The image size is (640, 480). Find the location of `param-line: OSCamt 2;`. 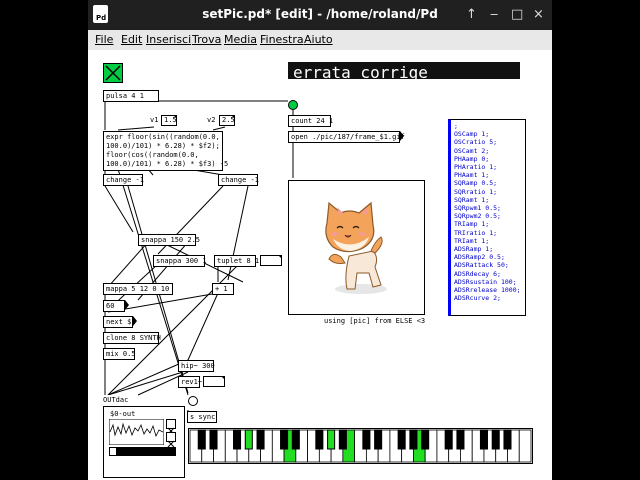

param-line: OSCamt 2; is located at coordinates (472, 150).